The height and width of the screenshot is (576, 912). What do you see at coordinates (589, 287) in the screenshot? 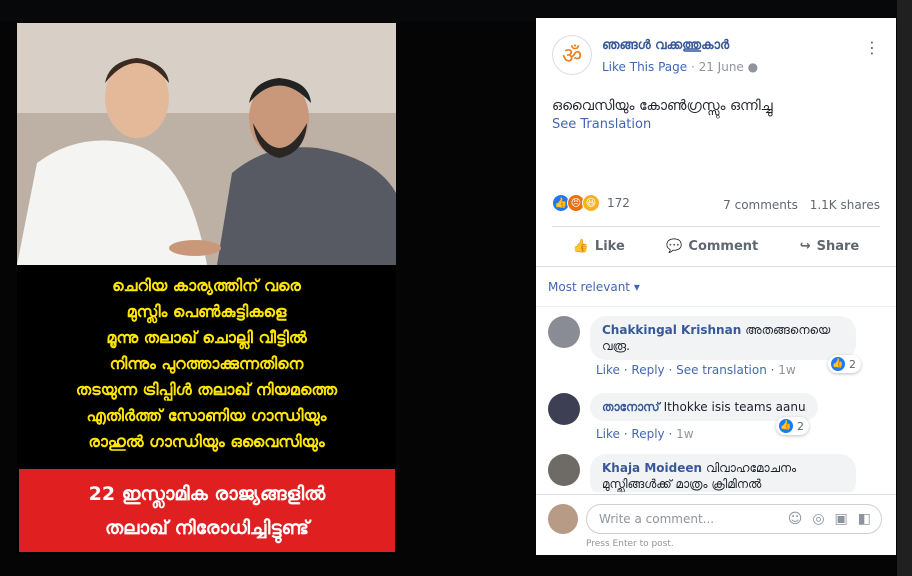
I see `filter-label: Most relevant` at bounding box center [589, 287].